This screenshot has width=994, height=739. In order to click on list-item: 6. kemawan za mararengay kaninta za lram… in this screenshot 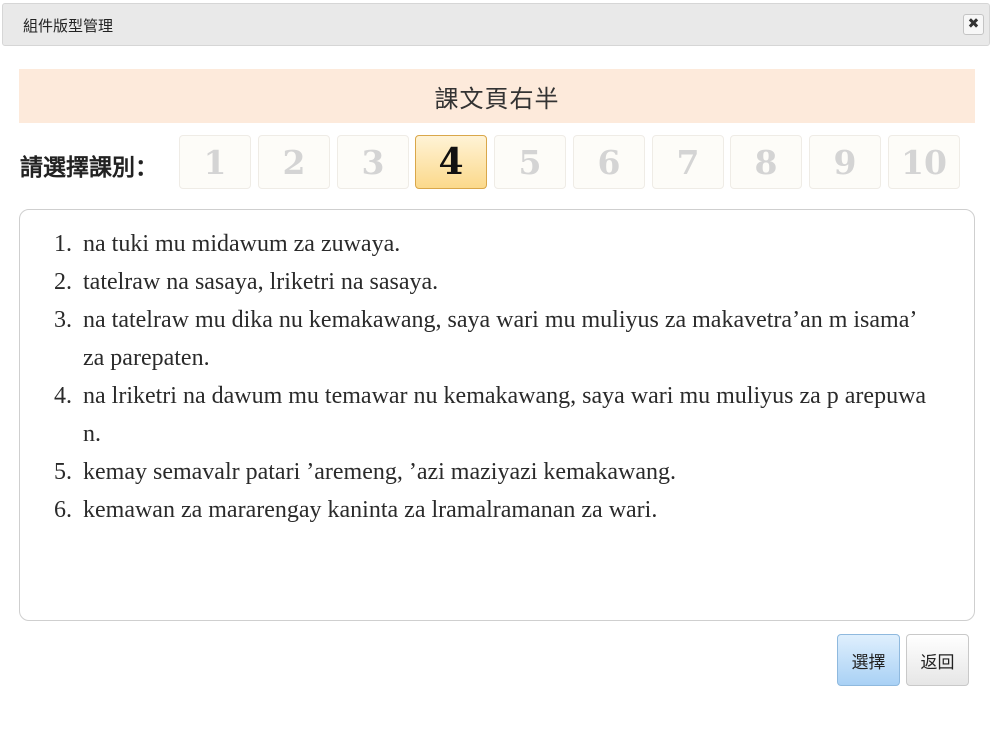, I will do `click(488, 510)`.